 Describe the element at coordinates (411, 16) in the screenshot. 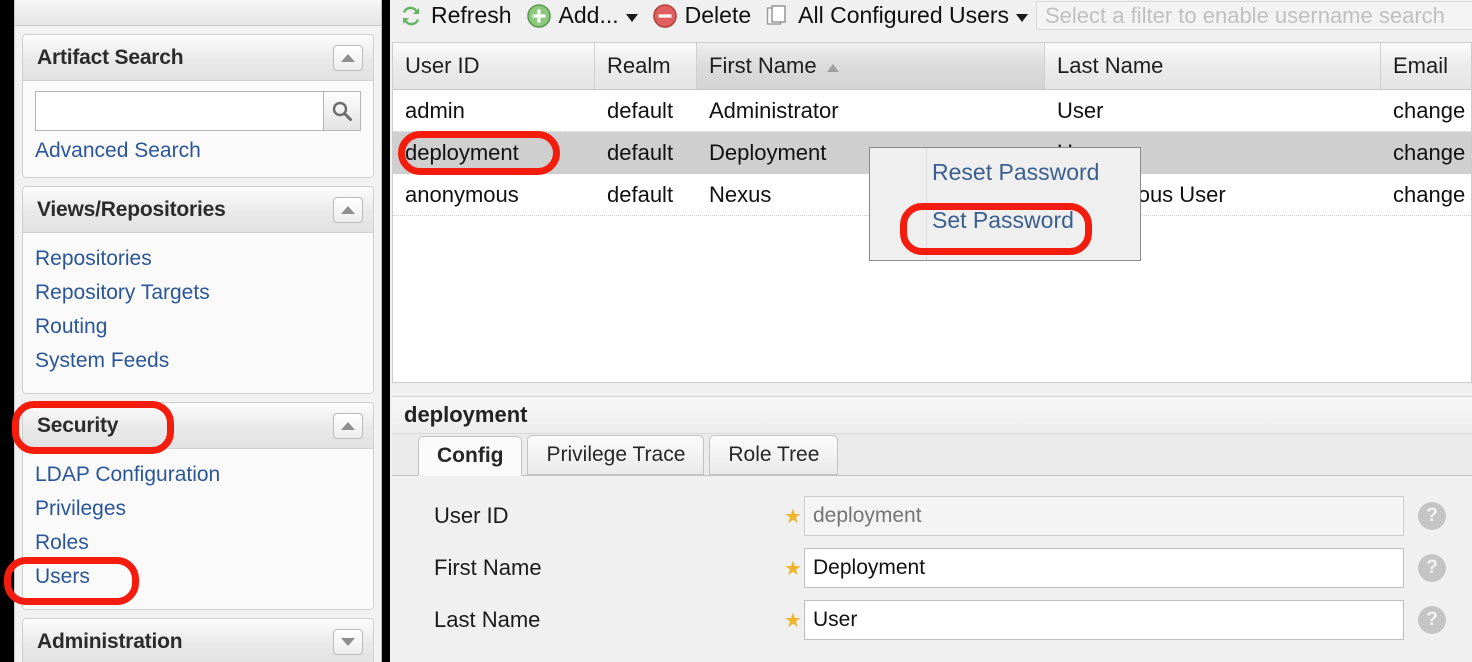

I see `refresh-icon` at that location.